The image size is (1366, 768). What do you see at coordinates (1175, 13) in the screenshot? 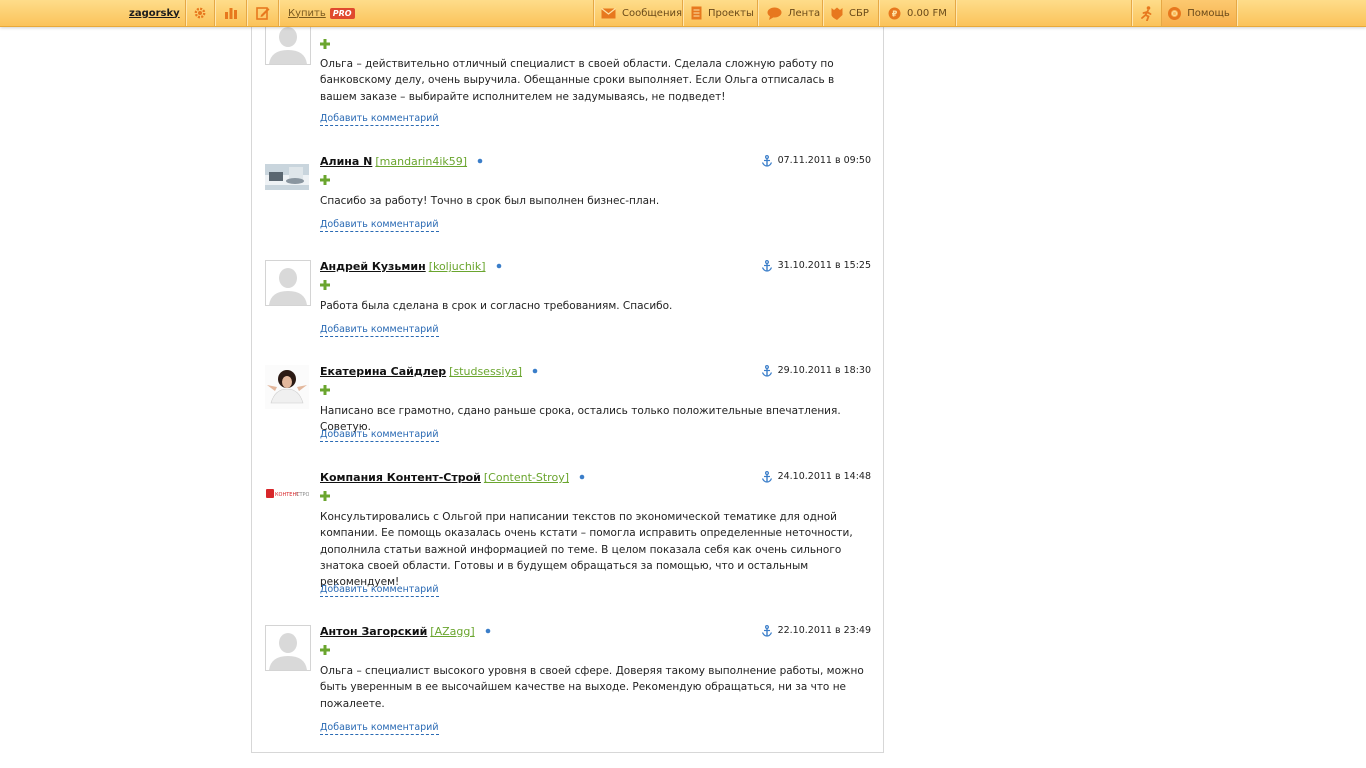
I see `lifebuoy-icon` at bounding box center [1175, 13].